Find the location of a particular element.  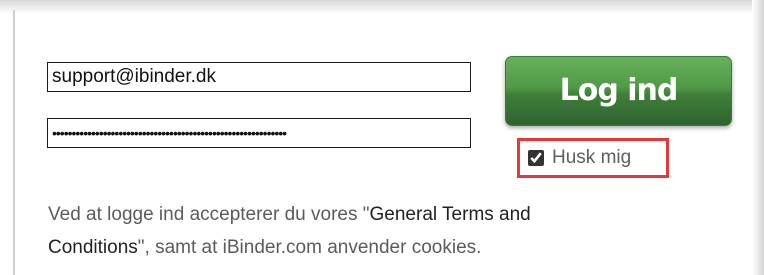

remember-me-checkbox is located at coordinates (536, 158).